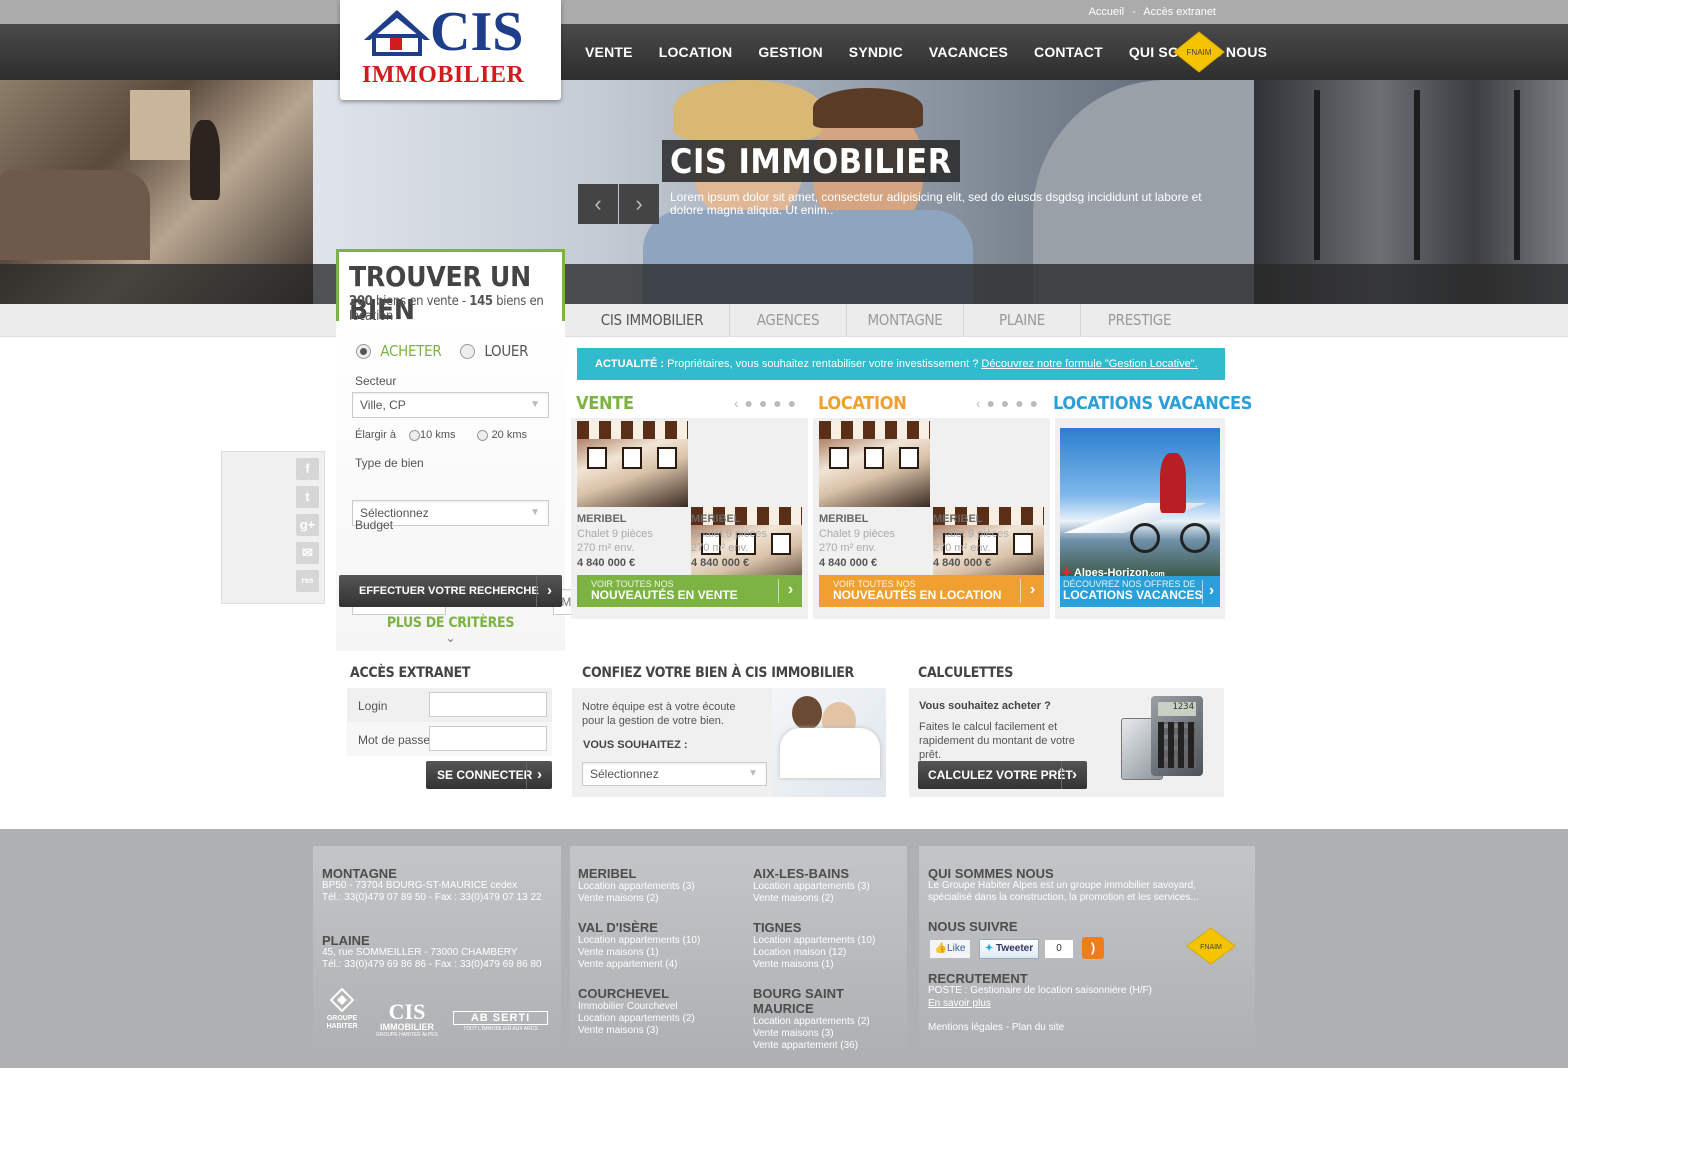 This screenshot has width=1700, height=1158. Describe the element at coordinates (828, 927) in the screenshot. I see `footer-city-tignes-title: TIGNES` at that location.